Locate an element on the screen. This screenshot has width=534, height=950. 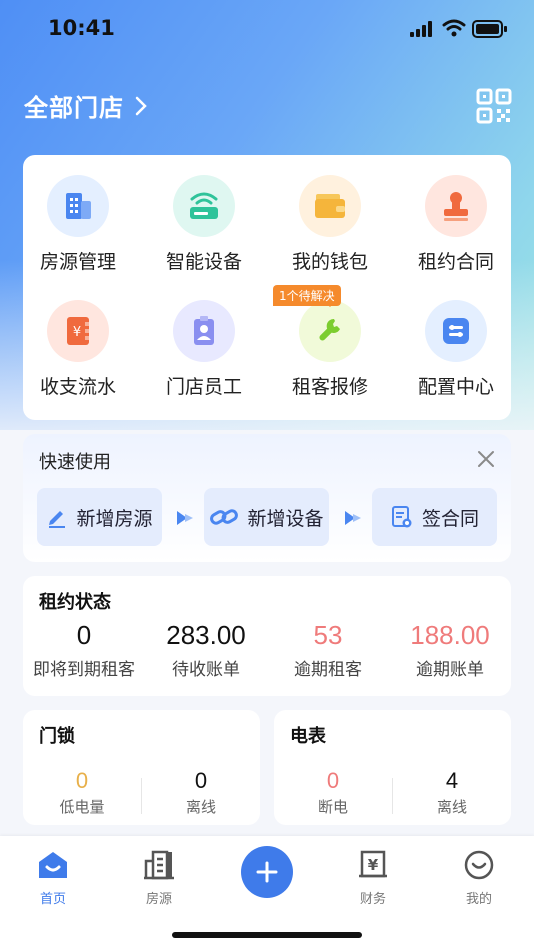
grid-label: 收支流水 is located at coordinates (77, 387).